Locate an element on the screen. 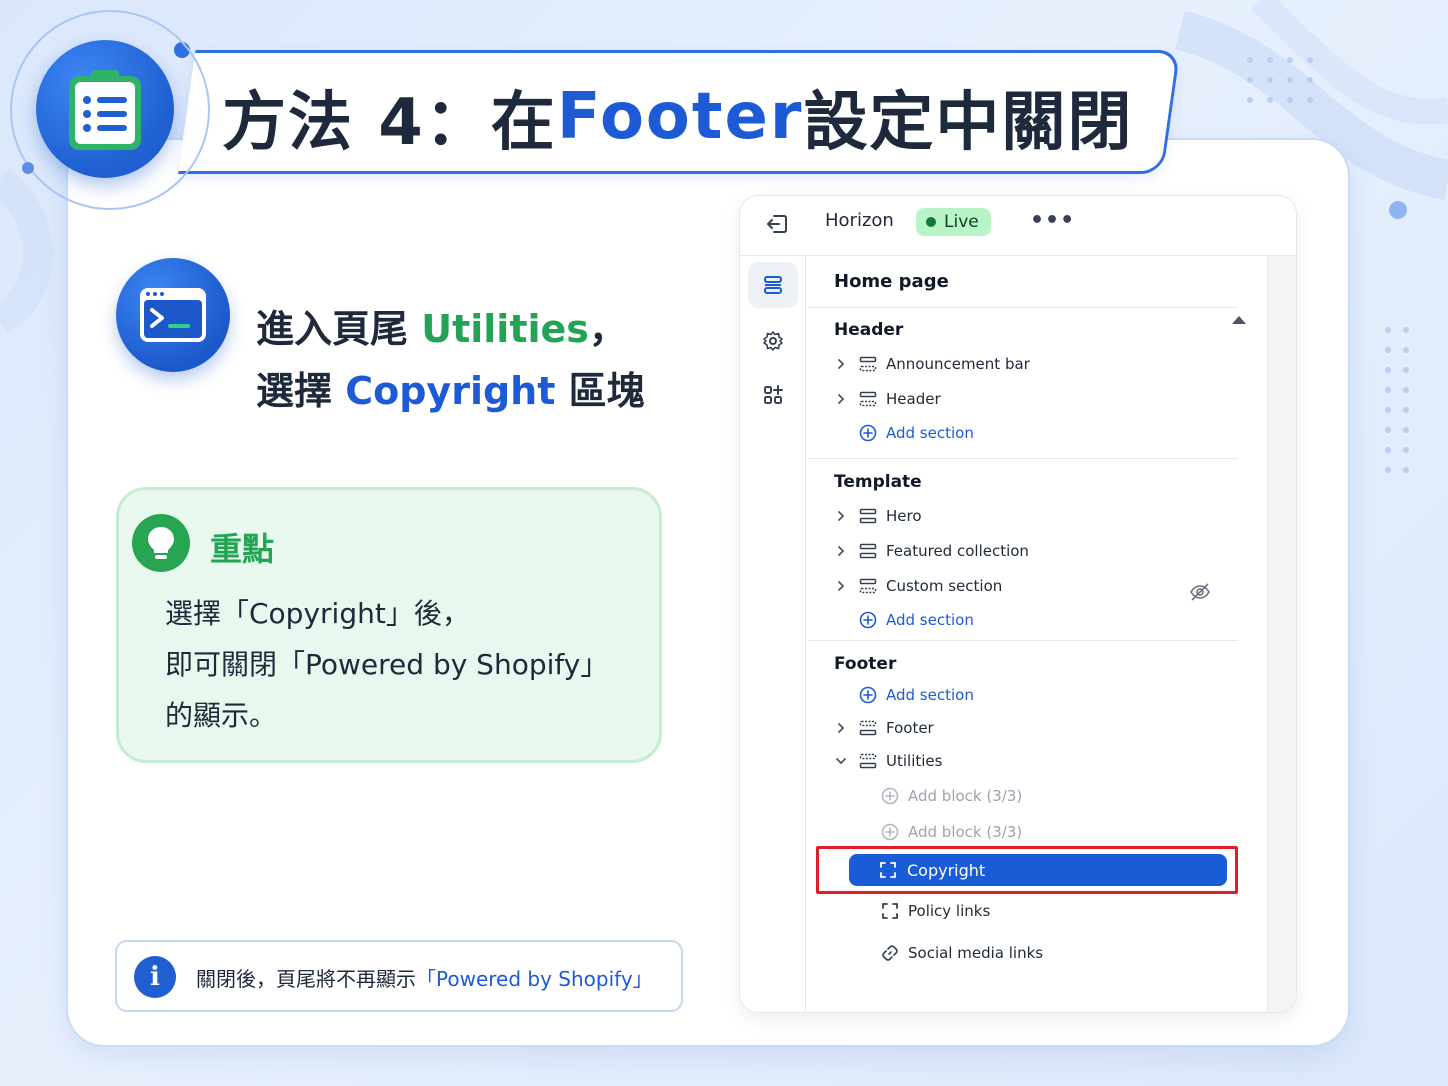 This screenshot has height=1086, width=1448. add-section-button-template: Add section is located at coordinates (916, 620).